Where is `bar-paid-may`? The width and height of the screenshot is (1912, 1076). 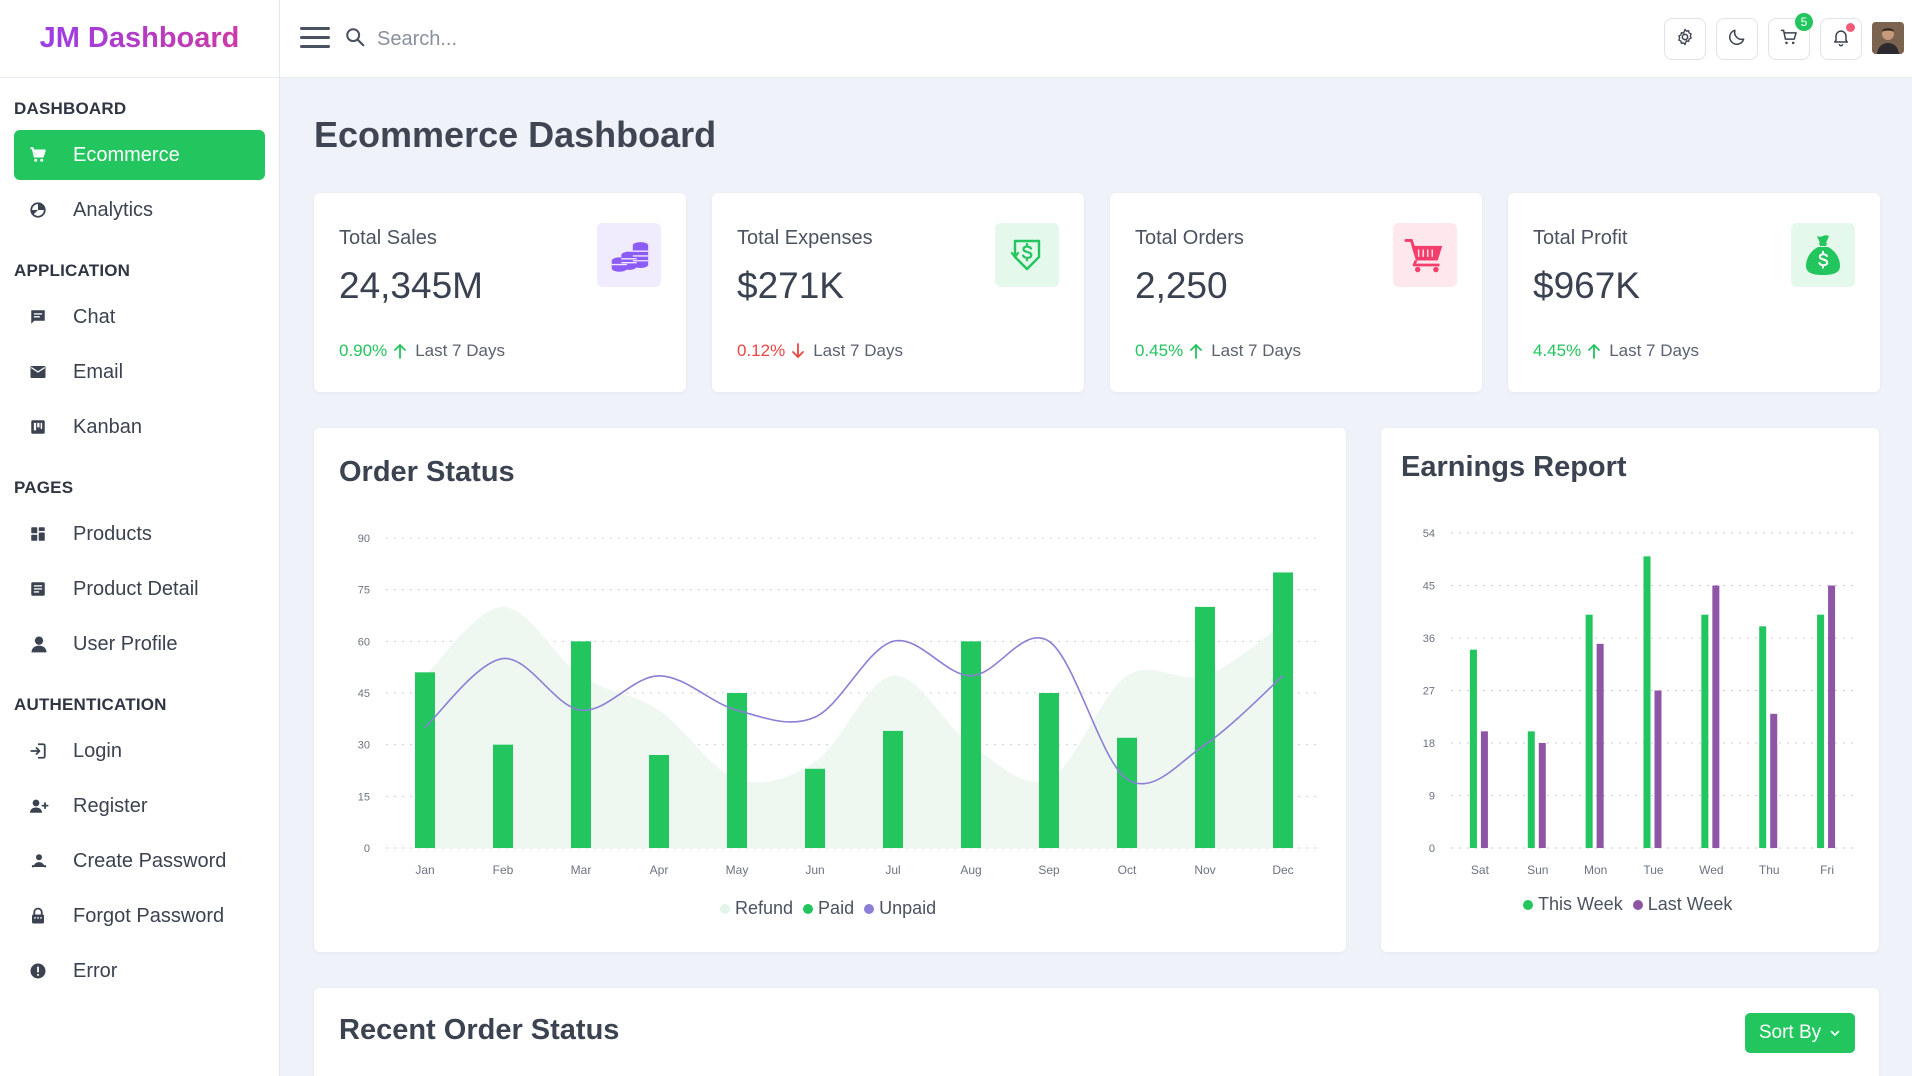
bar-paid-may is located at coordinates (737, 770).